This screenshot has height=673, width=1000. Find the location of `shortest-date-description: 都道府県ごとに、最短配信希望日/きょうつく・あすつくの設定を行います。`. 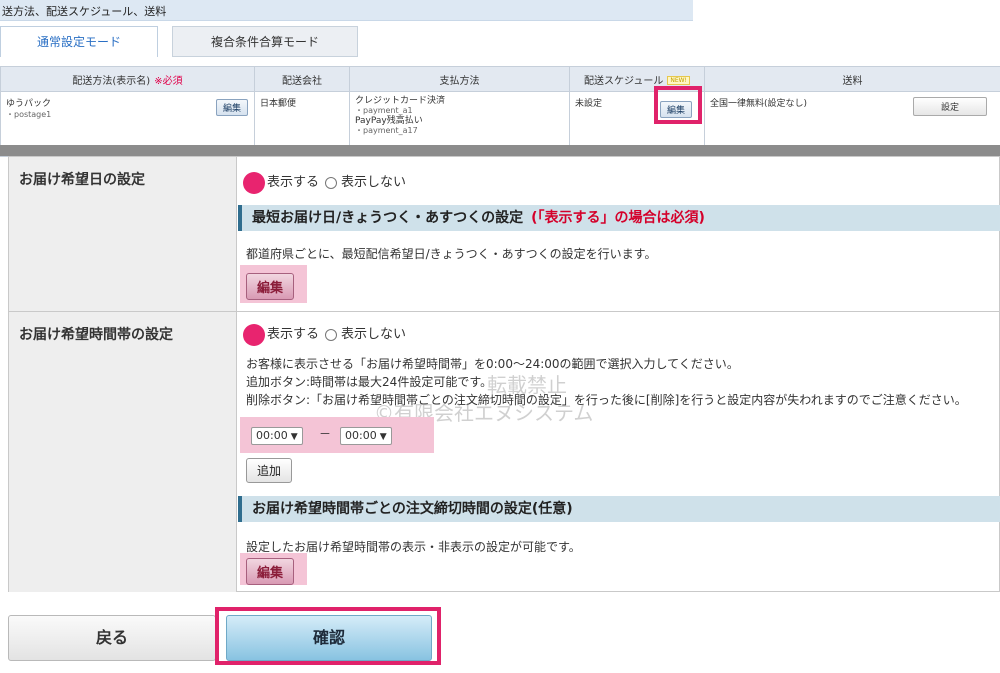

shortest-date-description: 都道府県ごとに、最短配信希望日/きょうつく・あすつくの設定を行います。 is located at coordinates (451, 254).